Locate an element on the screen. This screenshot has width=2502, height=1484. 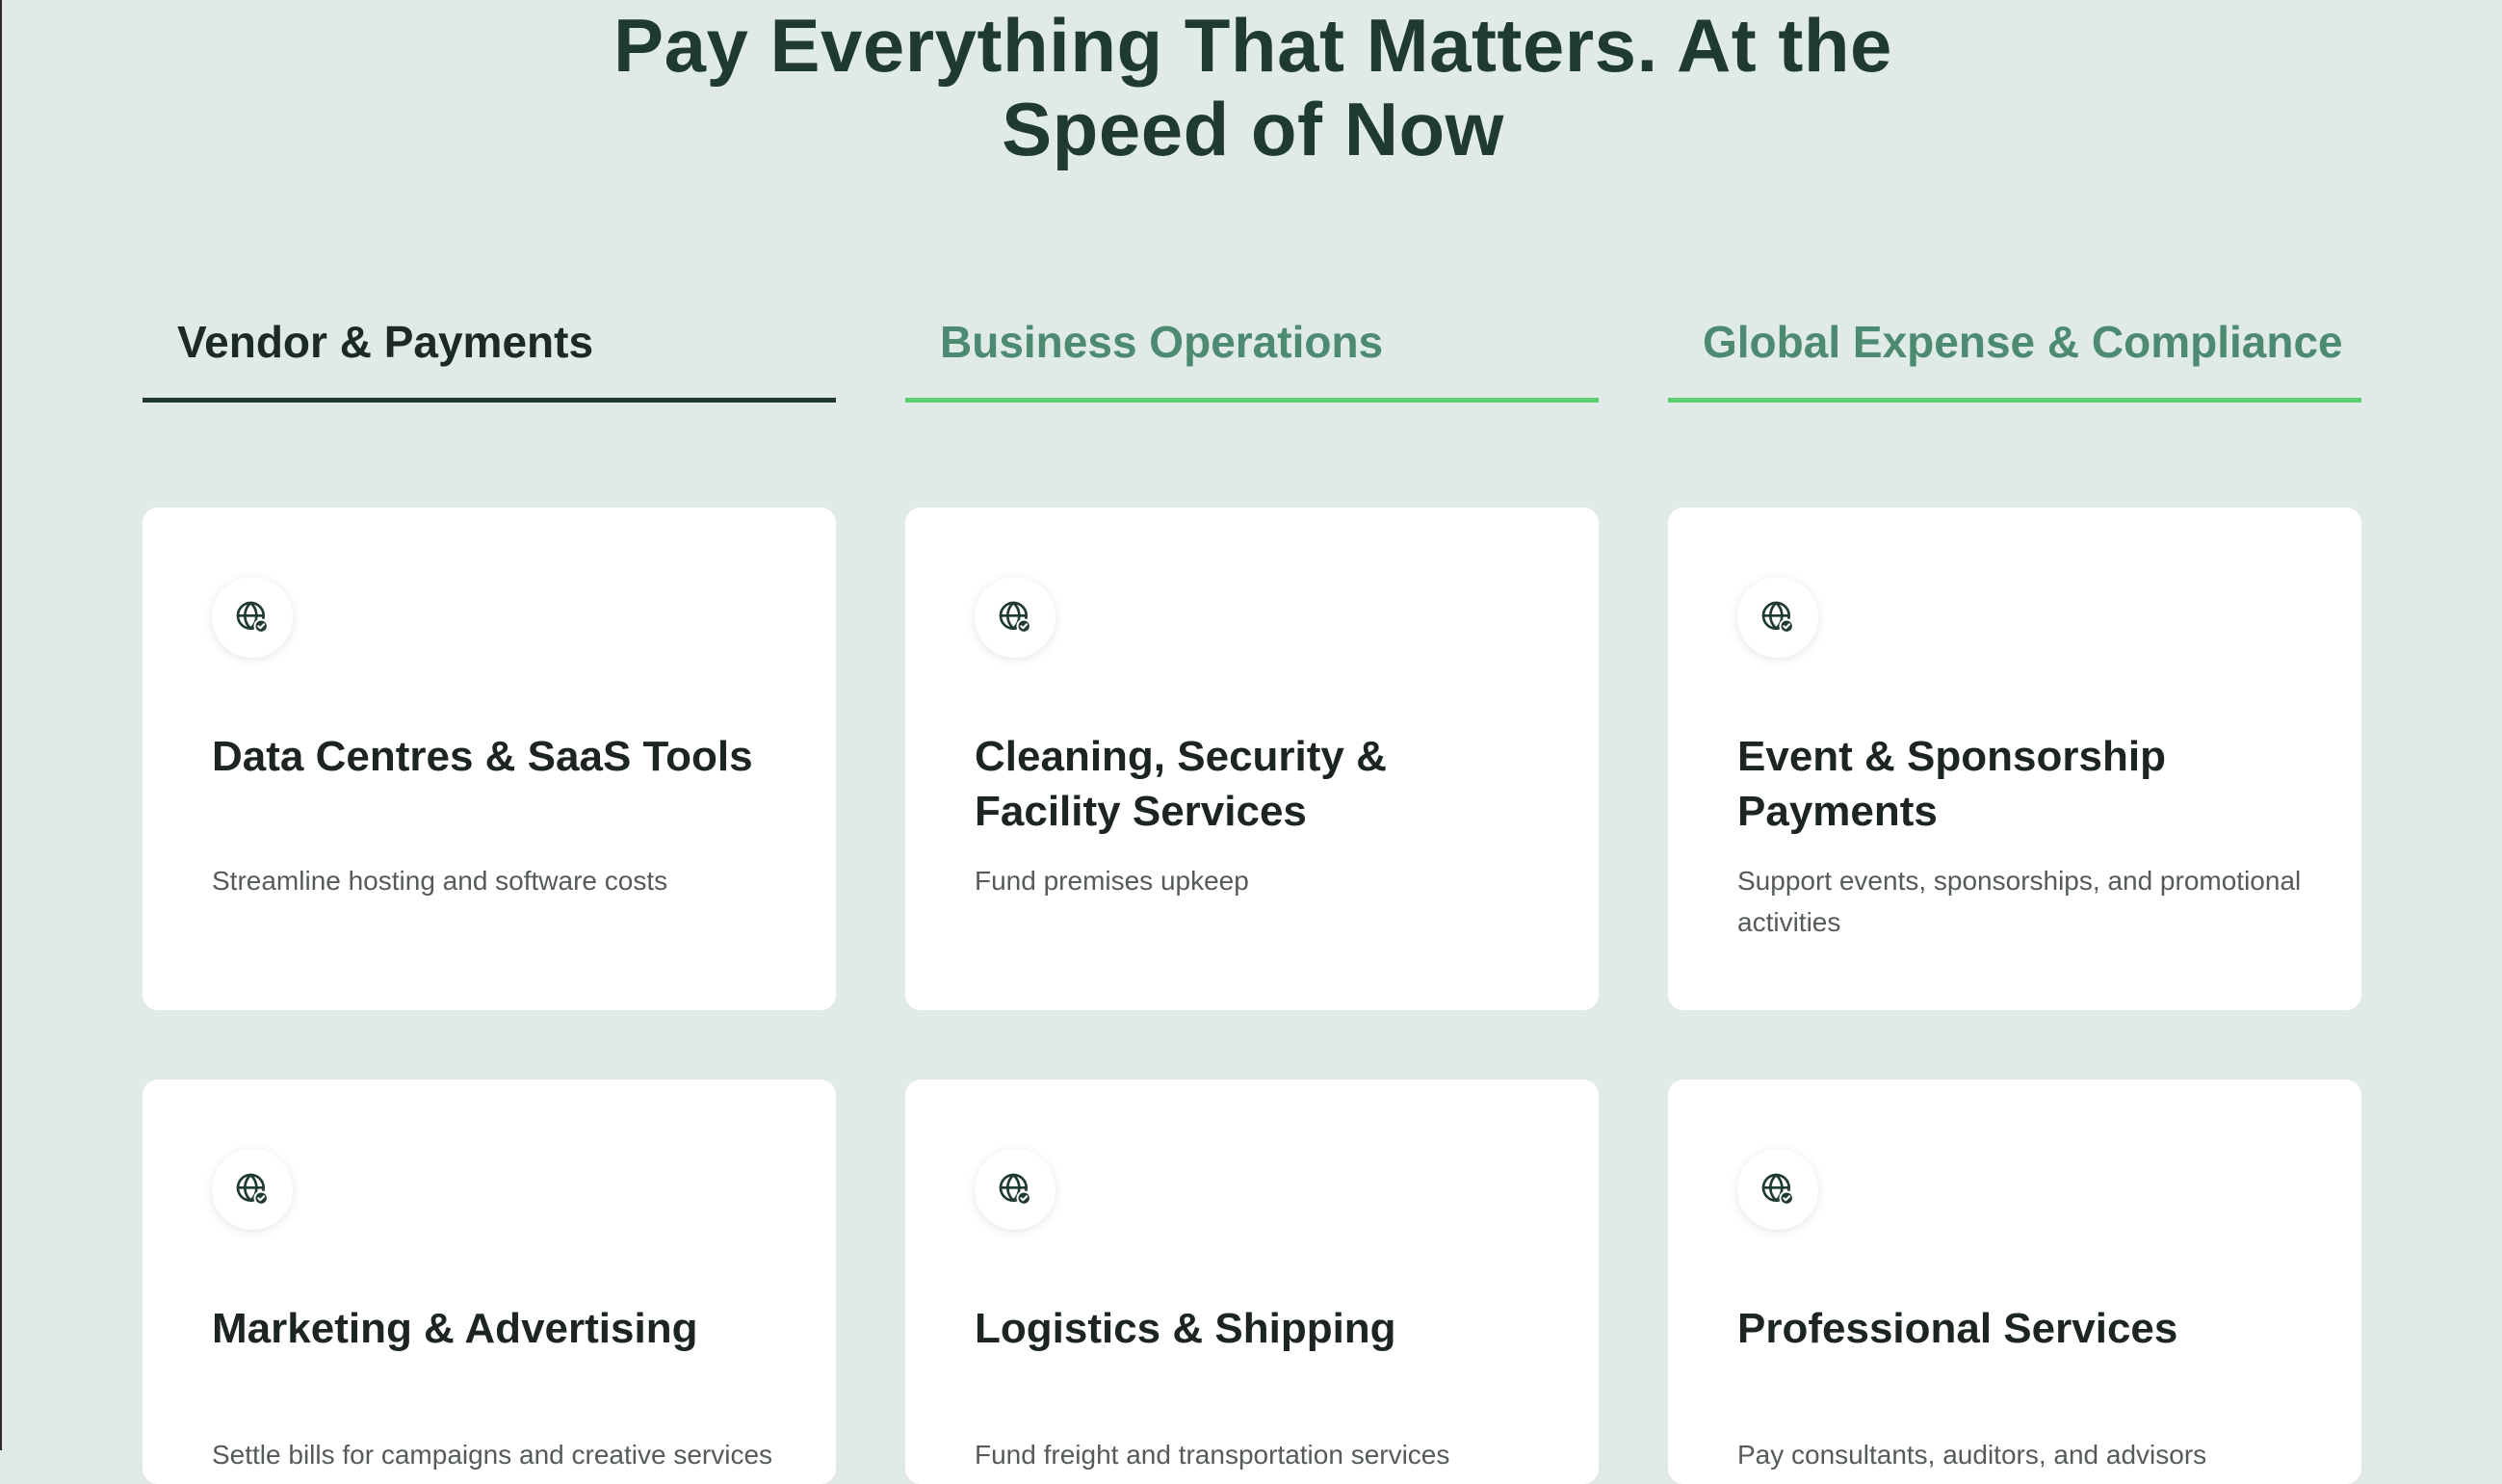
tab-vendor-payments: Vendor & Payments is located at coordinates (489, 346).